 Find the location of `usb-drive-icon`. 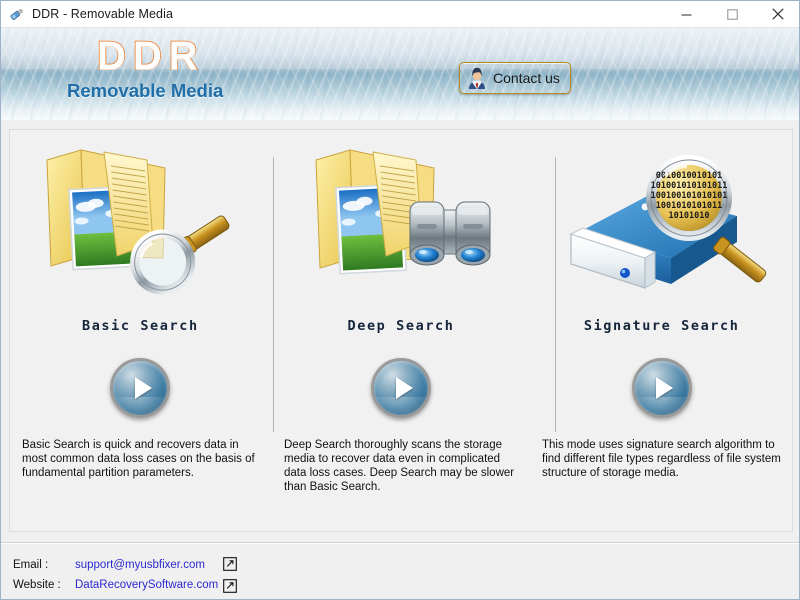

usb-drive-icon is located at coordinates (17, 14).